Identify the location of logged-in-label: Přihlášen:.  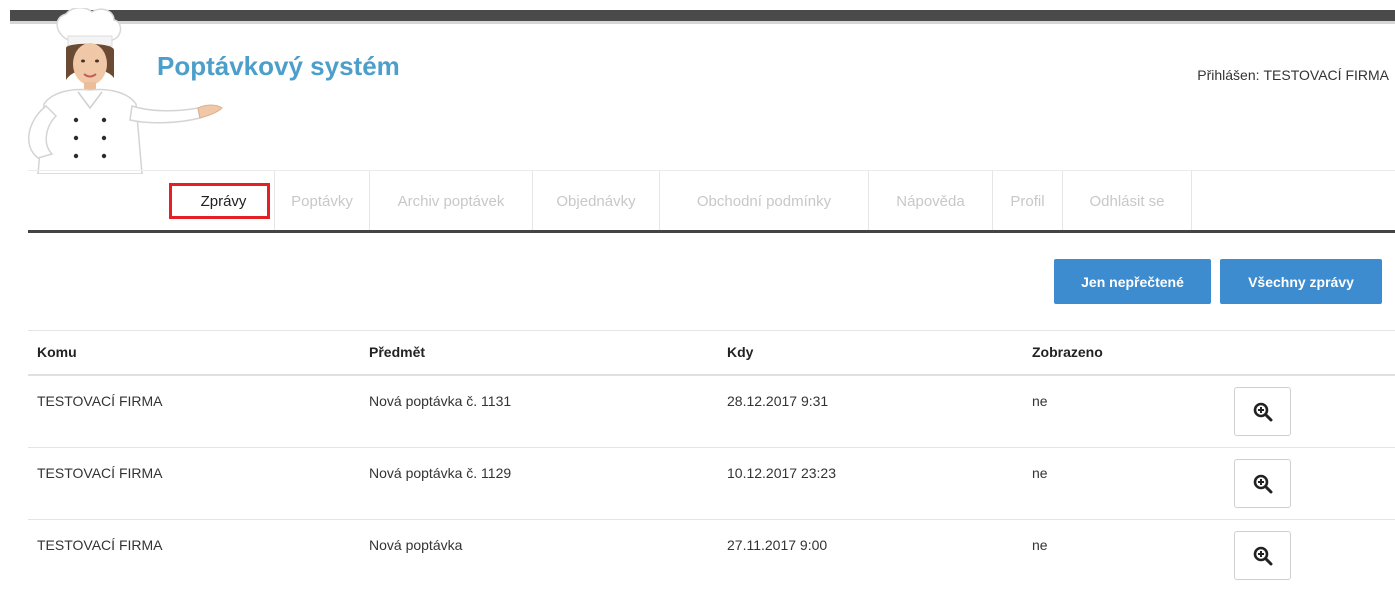
(1228, 75).